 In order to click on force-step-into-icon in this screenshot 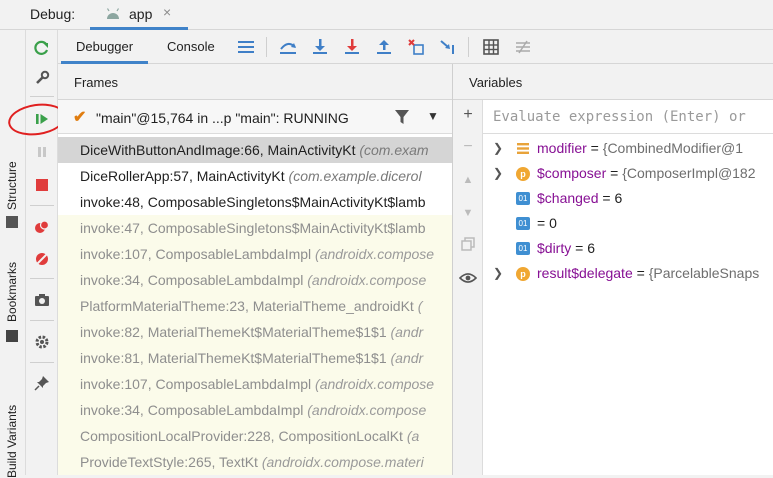, I will do `click(352, 47)`.